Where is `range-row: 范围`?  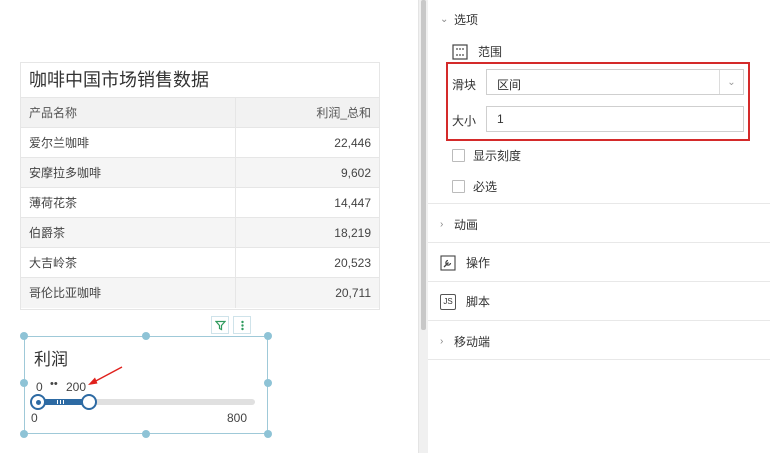 range-row: 范围 is located at coordinates (477, 51).